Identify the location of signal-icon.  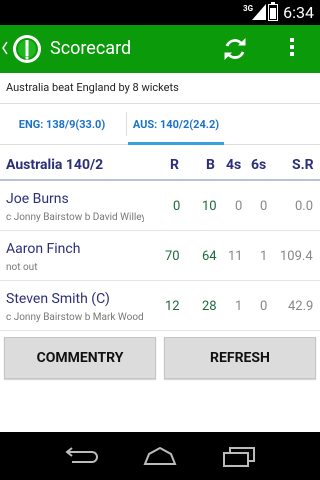
(259, 12).